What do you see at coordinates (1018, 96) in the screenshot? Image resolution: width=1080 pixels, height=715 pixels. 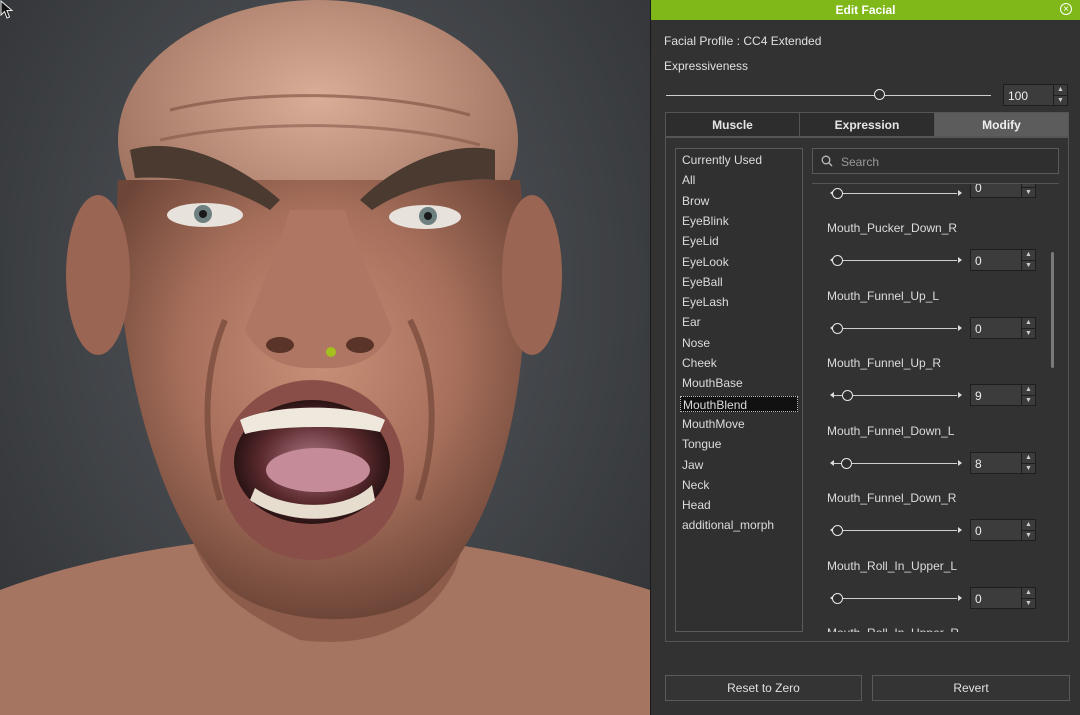 I see `expressiveness-value: 100` at bounding box center [1018, 96].